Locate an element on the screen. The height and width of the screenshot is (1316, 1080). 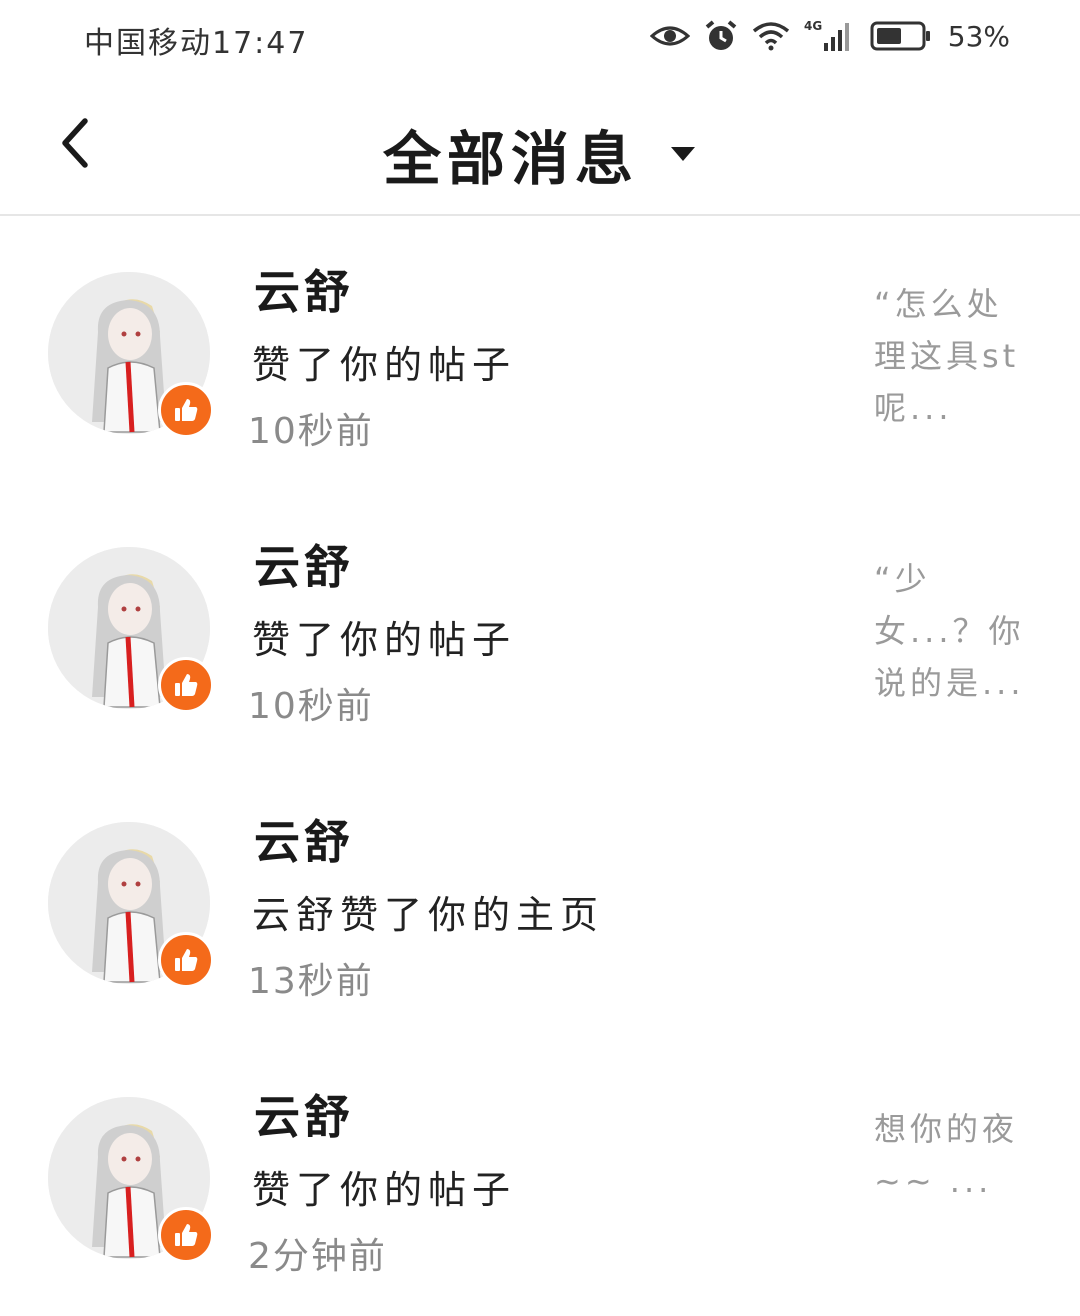
caret-down-icon is located at coordinates (683, 154).